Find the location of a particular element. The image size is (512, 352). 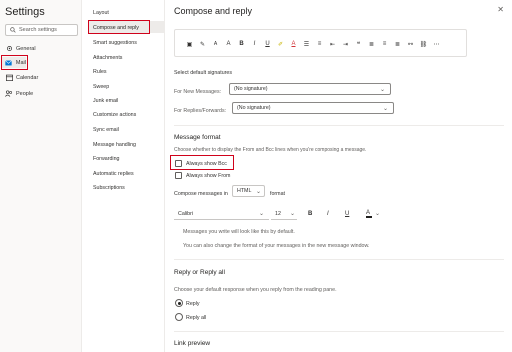

replies-signature-select: (No signature) ⌄ is located at coordinates (313, 108).